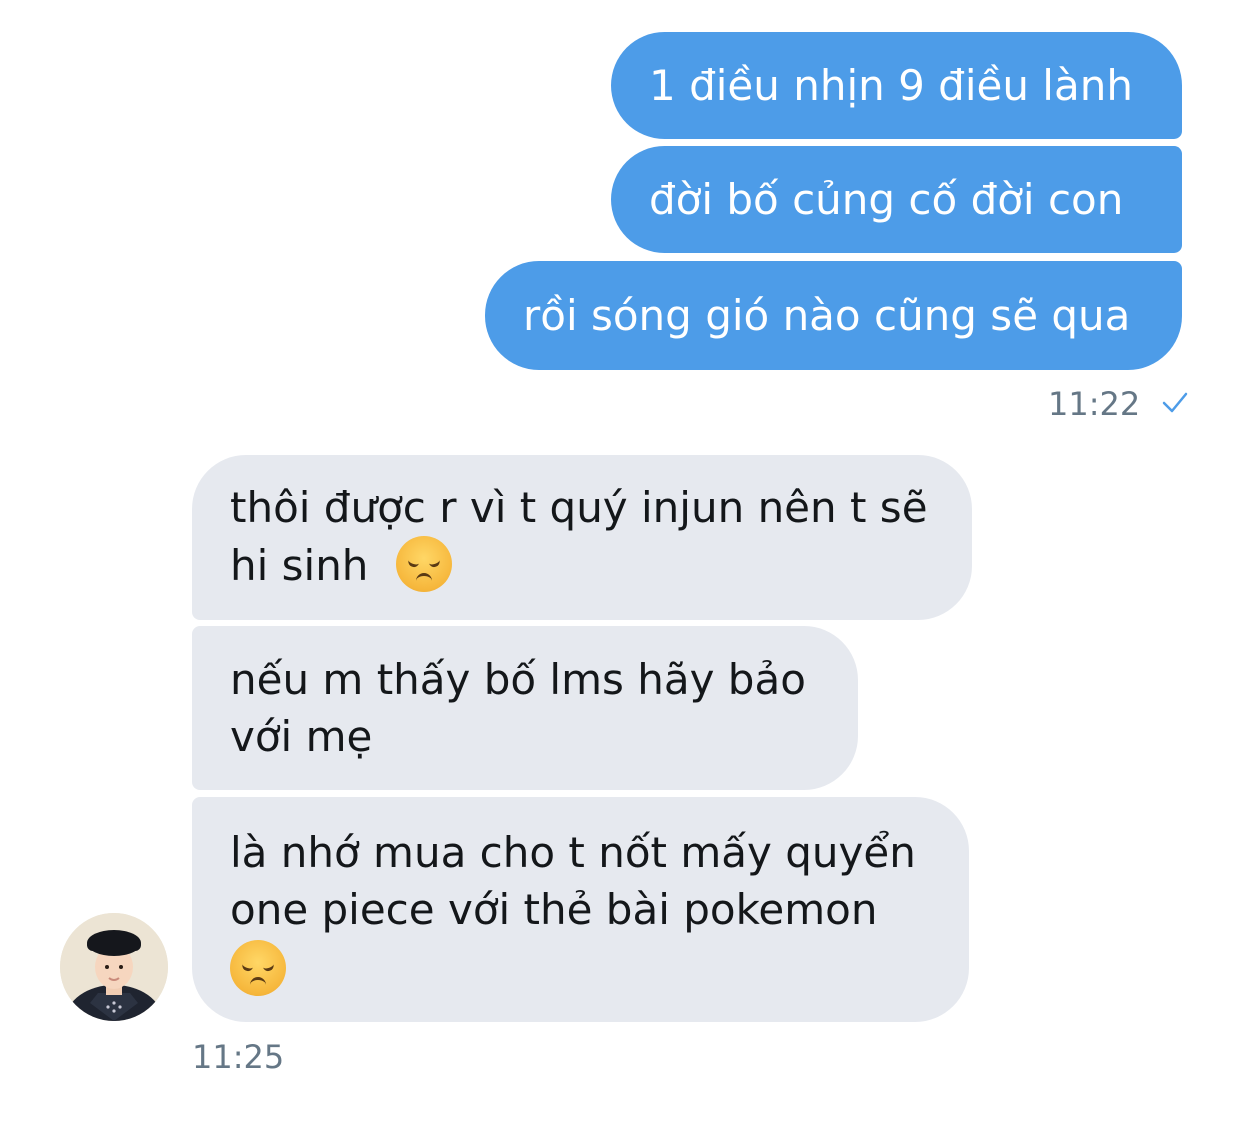 This screenshot has height=1124, width=1242. Describe the element at coordinates (1175, 407) in the screenshot. I see `checkmark-icon` at that location.